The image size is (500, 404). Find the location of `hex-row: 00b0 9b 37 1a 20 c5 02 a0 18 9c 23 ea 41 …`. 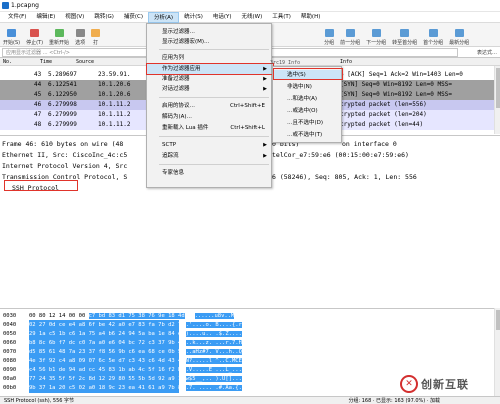

hex-row: 00b0 9b 37 1a 20 c5 02 a0 18 9c 23 ea 41 … is located at coordinates (122, 388).